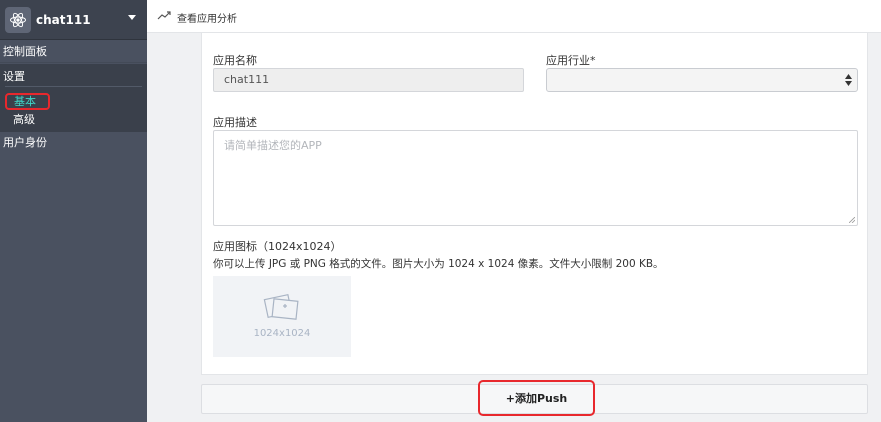 The width and height of the screenshot is (881, 422). What do you see at coordinates (73, 98) in the screenshot?
I see `sidebar-settings-group: 设置 基本 高级` at bounding box center [73, 98].